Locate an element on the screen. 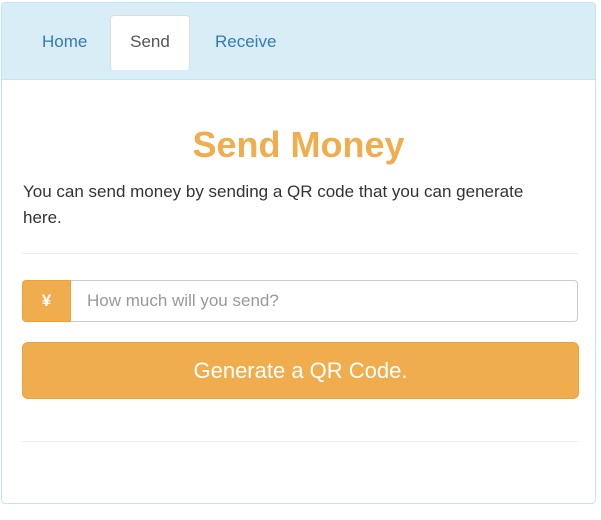 The image size is (601, 520). amount-input-group: ¥ is located at coordinates (300, 301).